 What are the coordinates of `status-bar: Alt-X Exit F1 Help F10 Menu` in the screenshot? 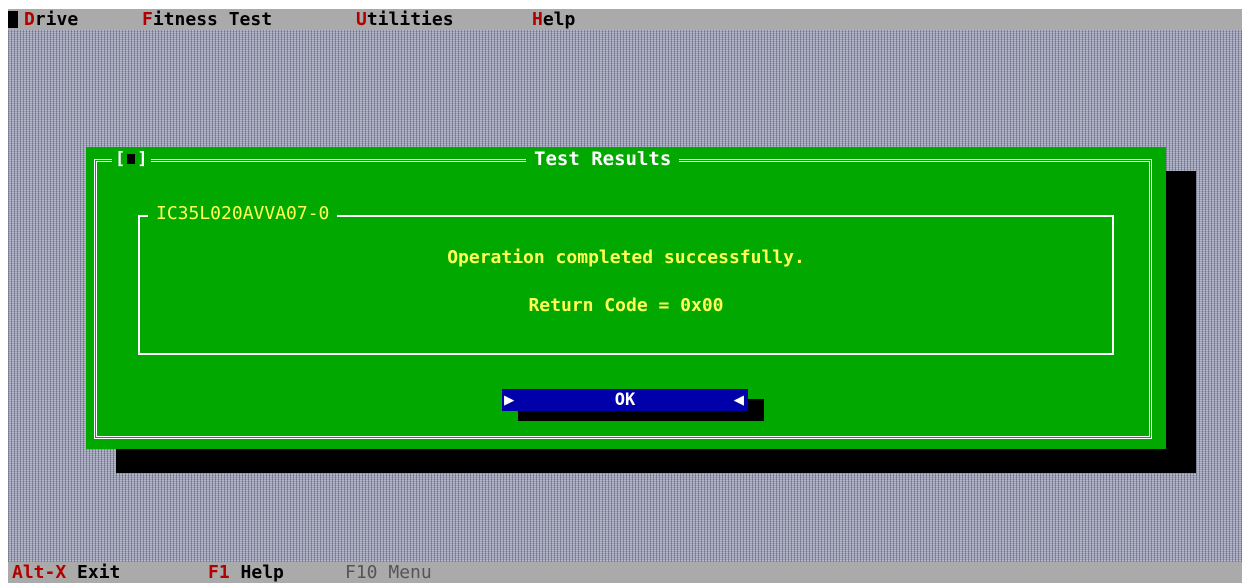 It's located at (625, 572).